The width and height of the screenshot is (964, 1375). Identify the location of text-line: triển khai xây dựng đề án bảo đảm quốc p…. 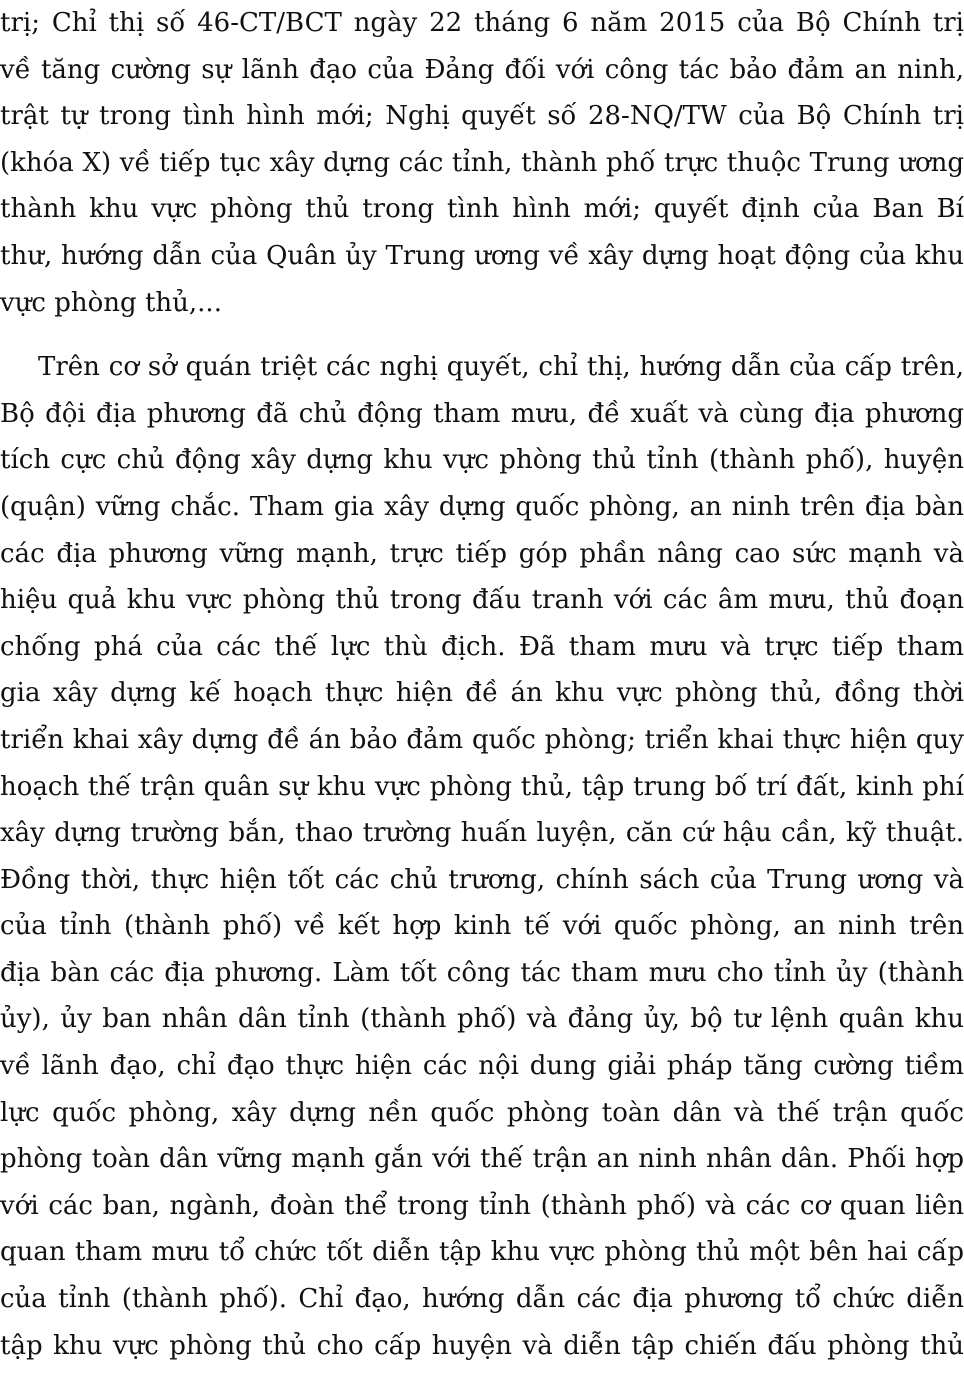
(482, 739).